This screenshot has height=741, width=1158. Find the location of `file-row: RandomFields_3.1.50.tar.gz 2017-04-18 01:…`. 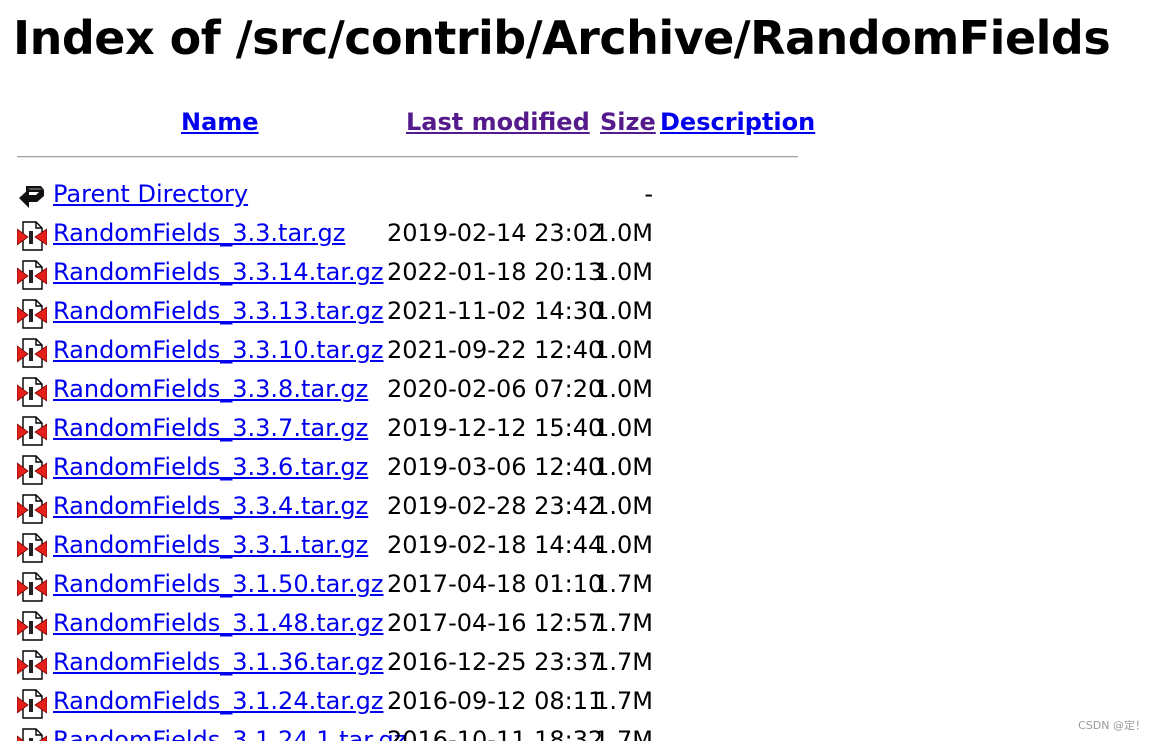

file-row: RandomFields_3.1.50.tar.gz 2017-04-18 01:… is located at coordinates (350, 585).